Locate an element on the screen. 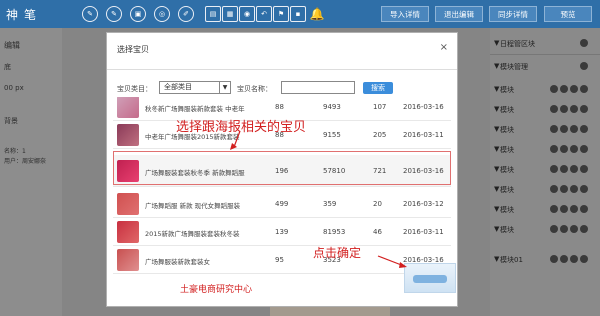  annotation-arrows is located at coordinates (318, 199).